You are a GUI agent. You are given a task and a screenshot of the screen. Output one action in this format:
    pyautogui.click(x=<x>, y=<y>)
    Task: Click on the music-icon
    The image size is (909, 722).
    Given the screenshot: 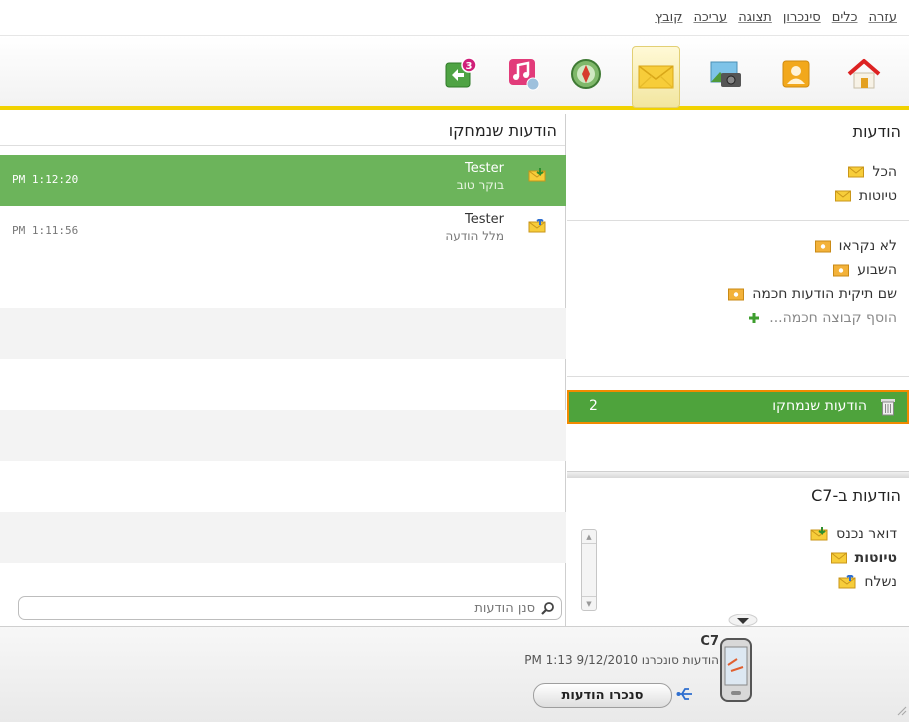 What is the action you would take?
    pyautogui.click(x=524, y=75)
    